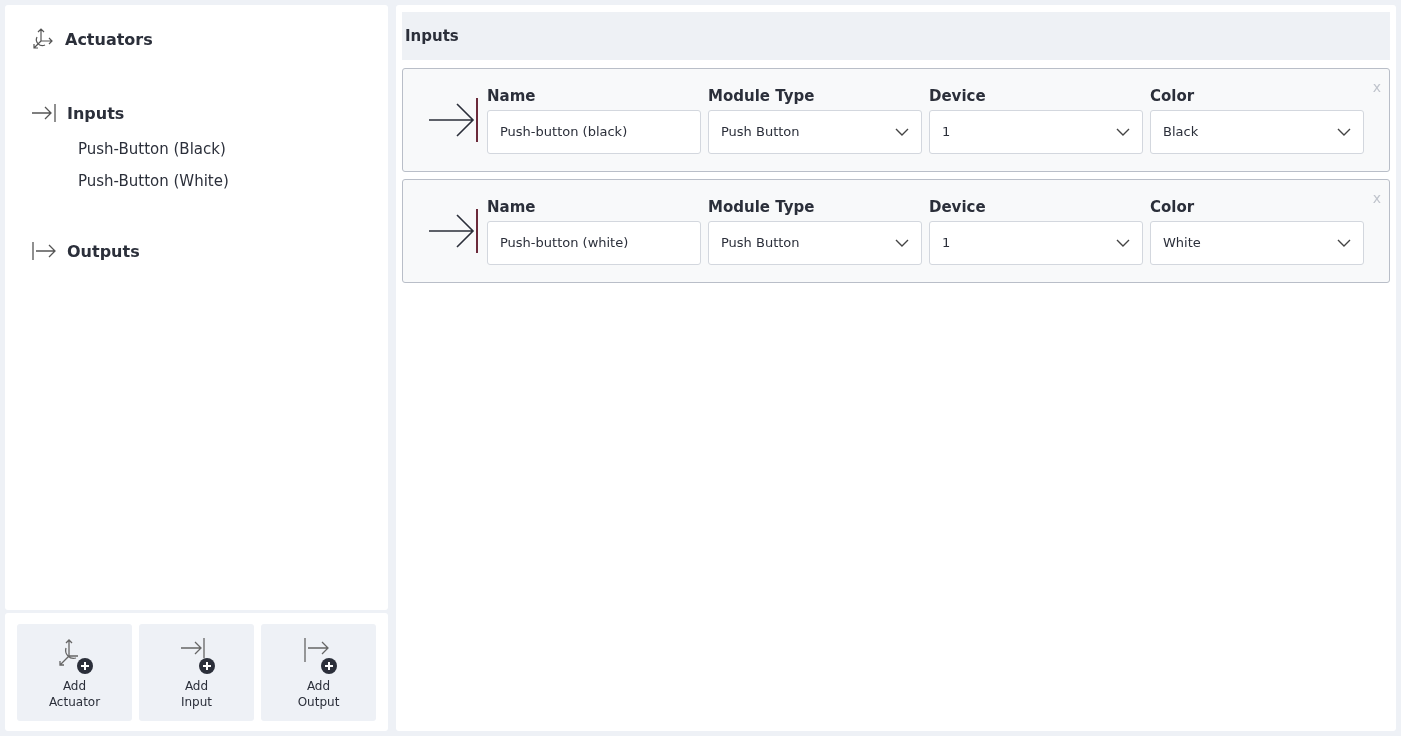 The height and width of the screenshot is (736, 1401). I want to click on section-heading: Actuators, so click(109, 39).